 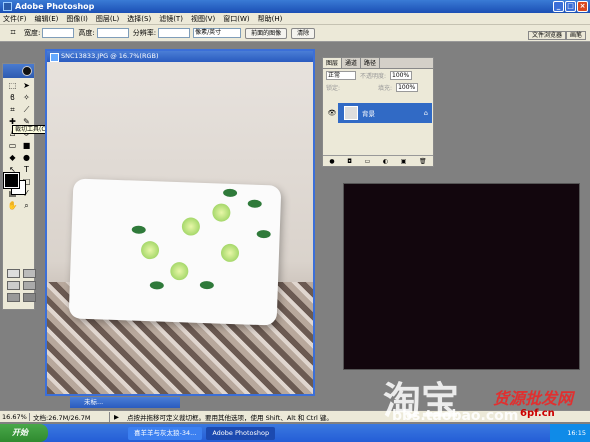 I want to click on bbs-watermark: bbs.taobao.com, so click(x=455, y=416).